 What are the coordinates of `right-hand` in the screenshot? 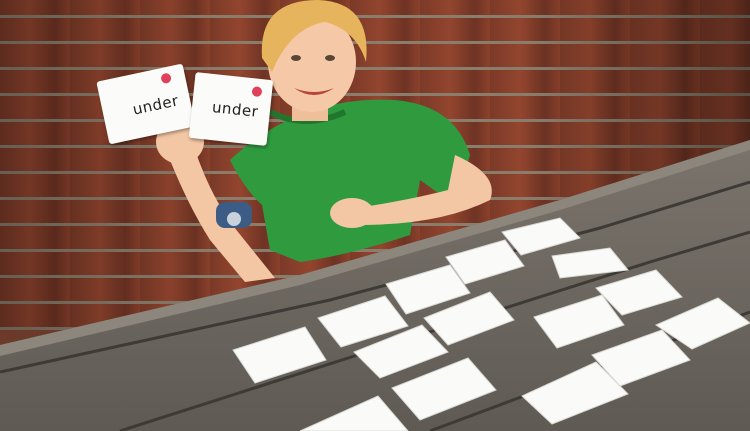 It's located at (352, 213).